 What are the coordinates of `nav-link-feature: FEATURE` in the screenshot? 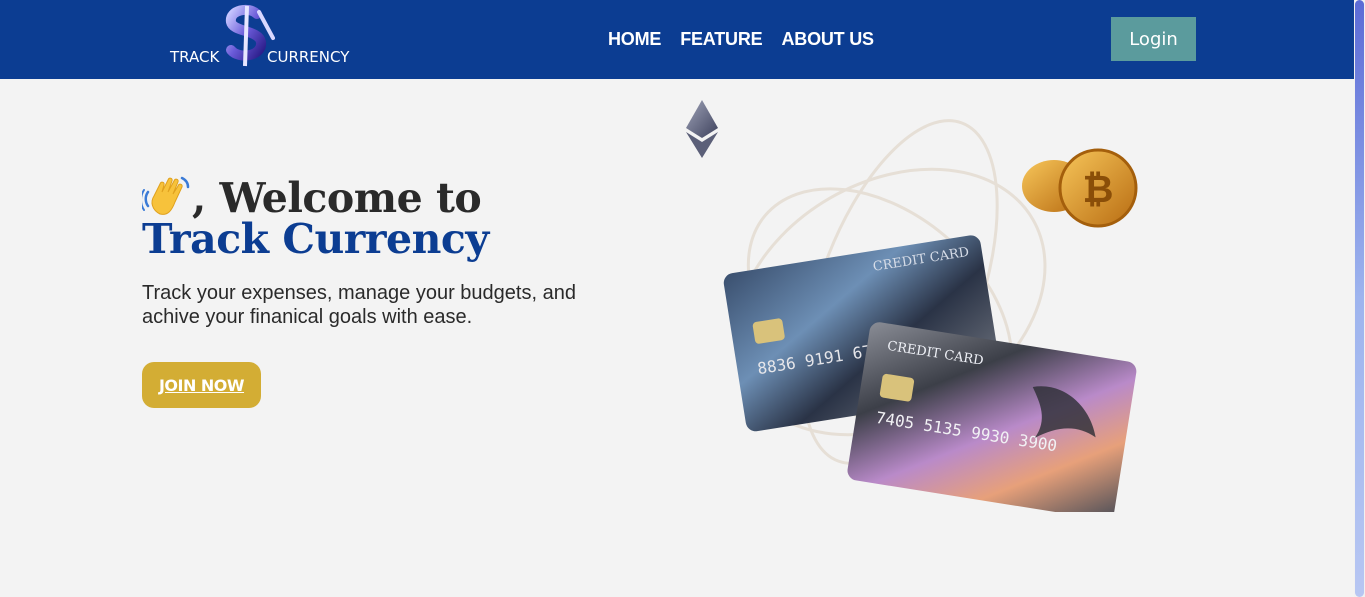 It's located at (721, 39).